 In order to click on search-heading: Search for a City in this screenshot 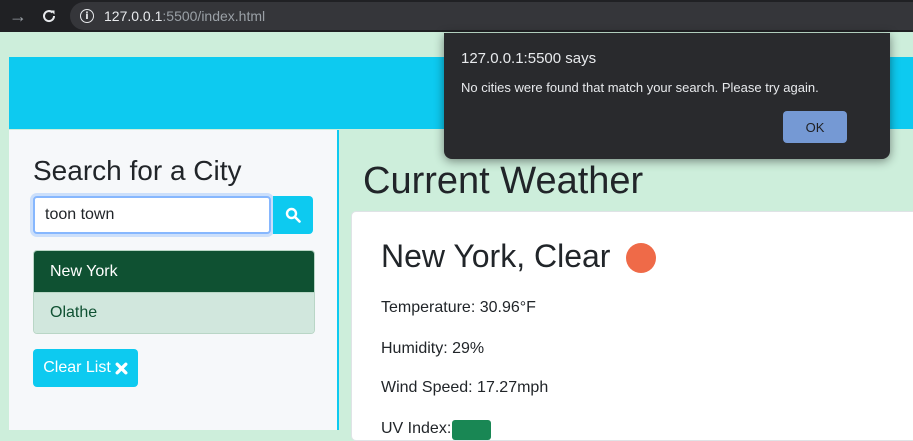, I will do `click(137, 170)`.